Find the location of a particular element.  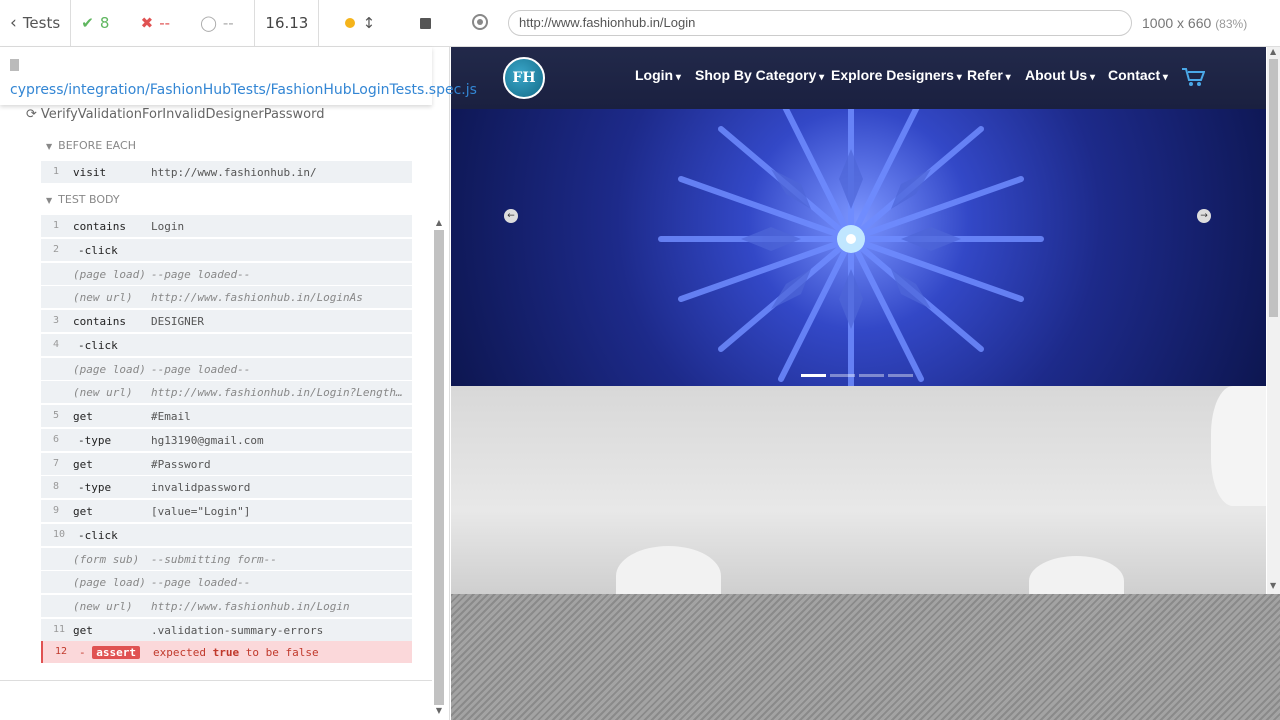

stats-bar: ‹ Tests ✔ 8 ✖ -- ◯ -- 16.13 ↕ is located at coordinates (225, 23).